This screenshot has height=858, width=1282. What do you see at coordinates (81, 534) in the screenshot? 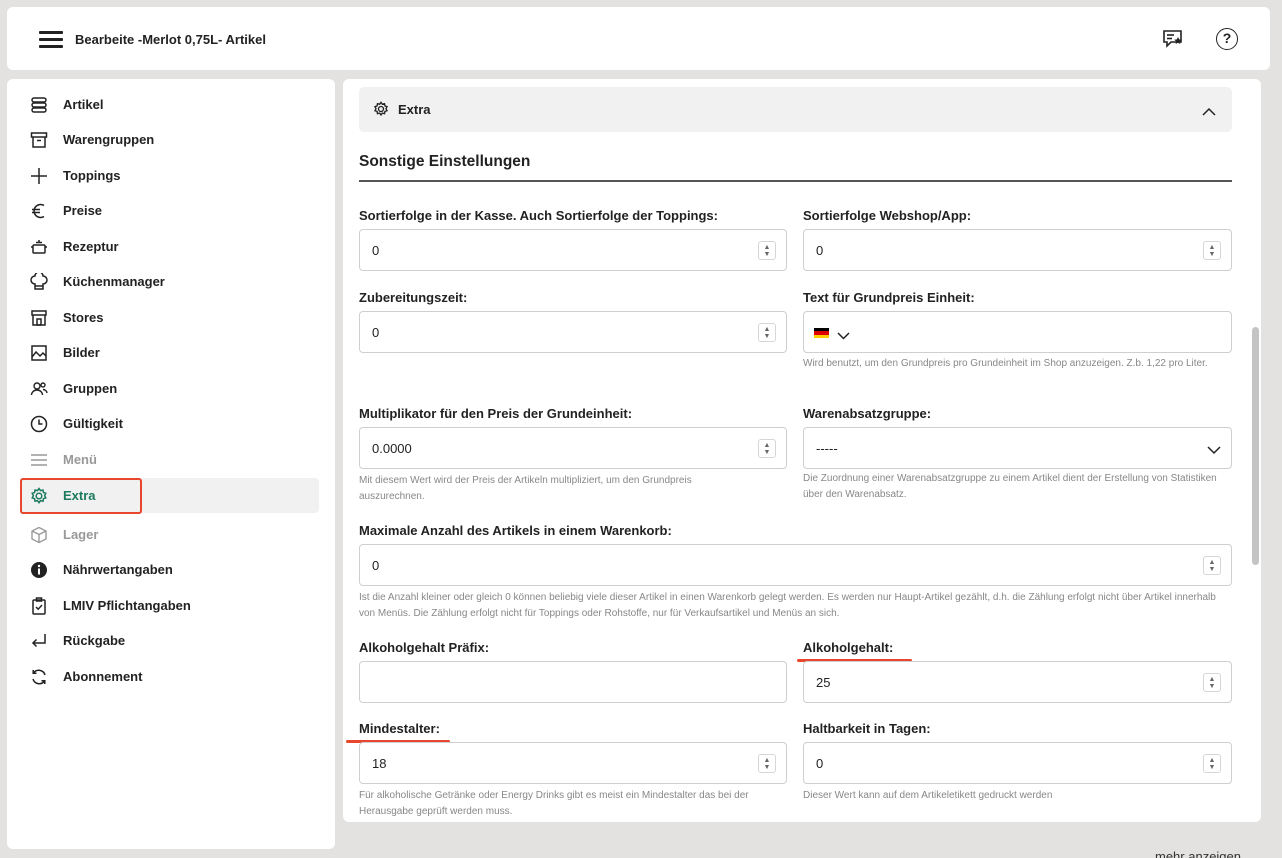
I see `sidebar-item-label: Lager` at bounding box center [81, 534].